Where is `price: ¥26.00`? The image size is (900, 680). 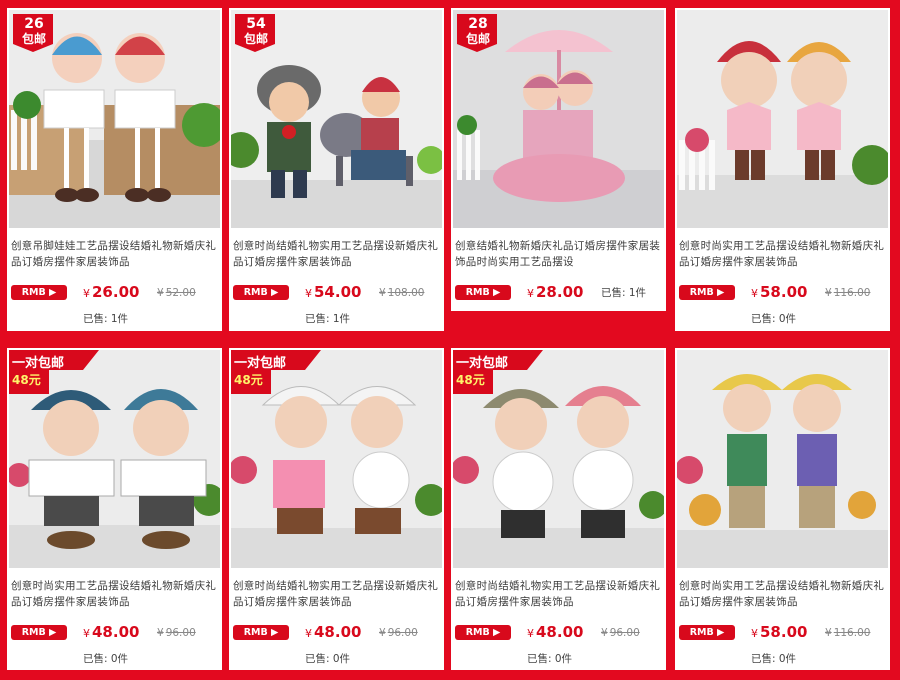 price: ¥26.00 is located at coordinates (111, 292).